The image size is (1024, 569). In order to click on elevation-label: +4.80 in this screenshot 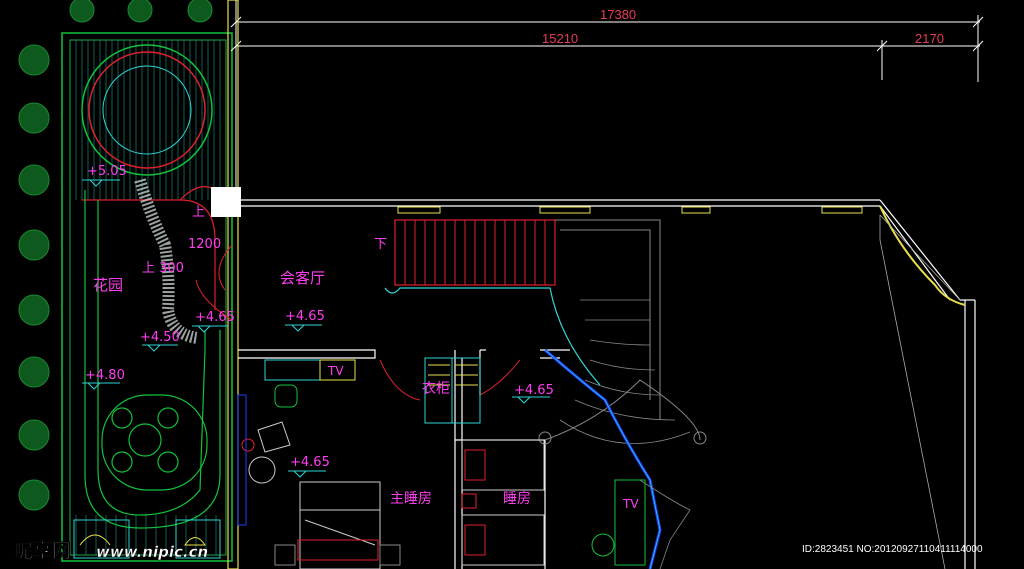, I will do `click(105, 375)`.